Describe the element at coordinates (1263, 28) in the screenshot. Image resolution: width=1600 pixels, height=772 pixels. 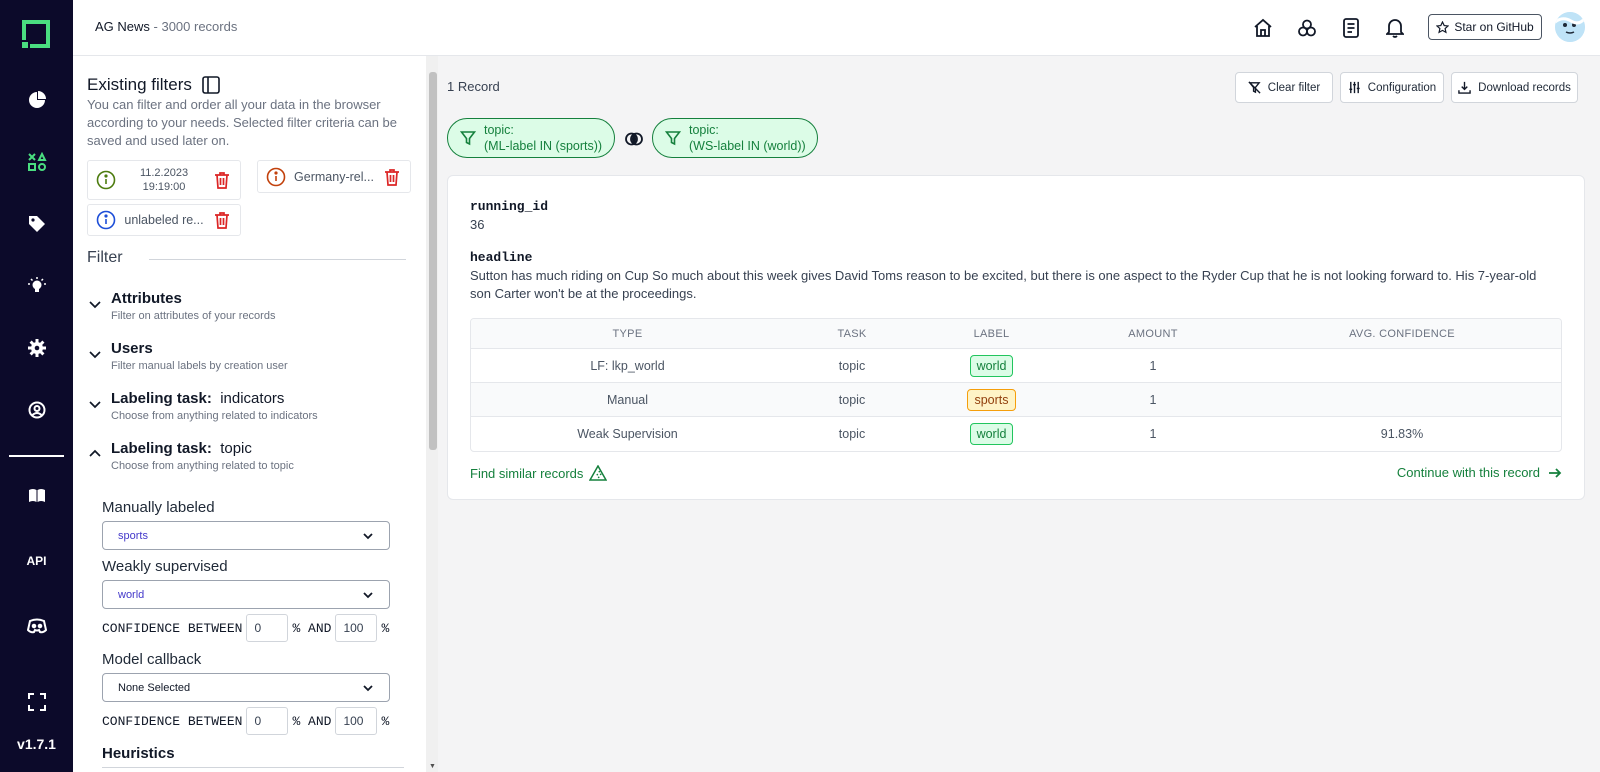
I see `home-button` at that location.